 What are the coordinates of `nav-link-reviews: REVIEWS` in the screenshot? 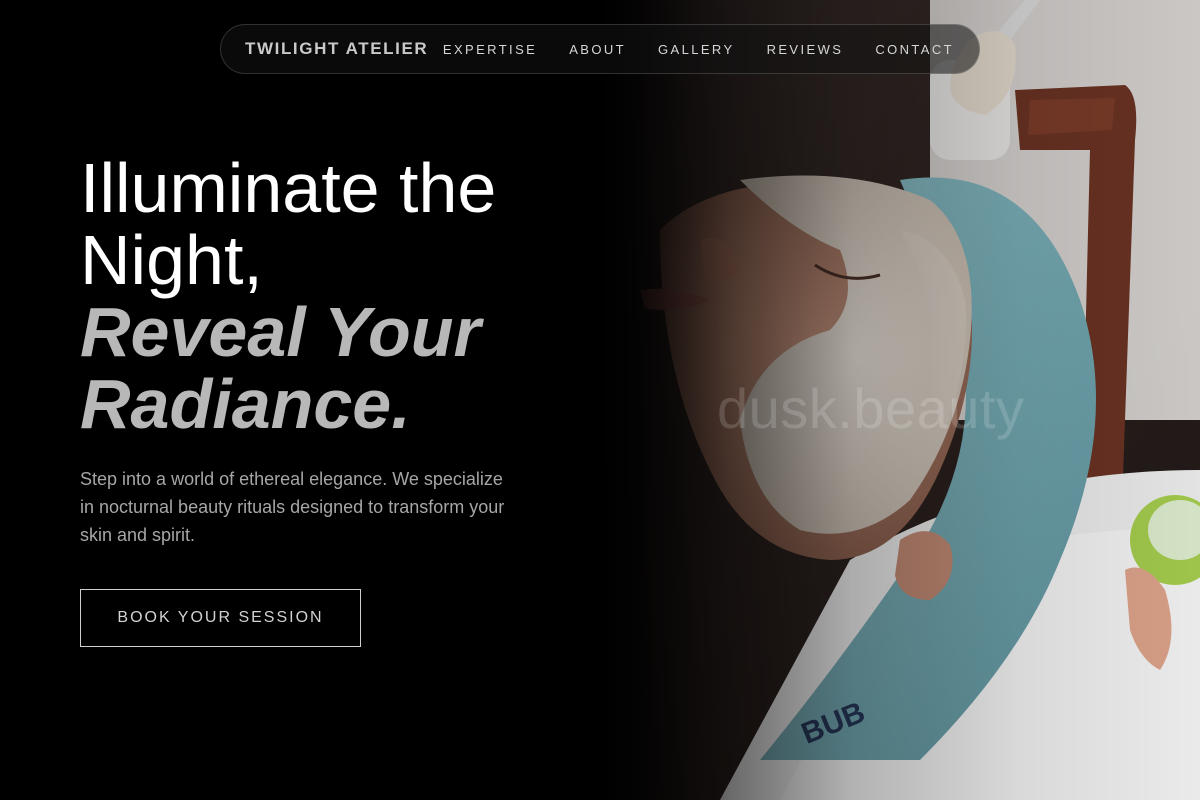 It's located at (805, 49).